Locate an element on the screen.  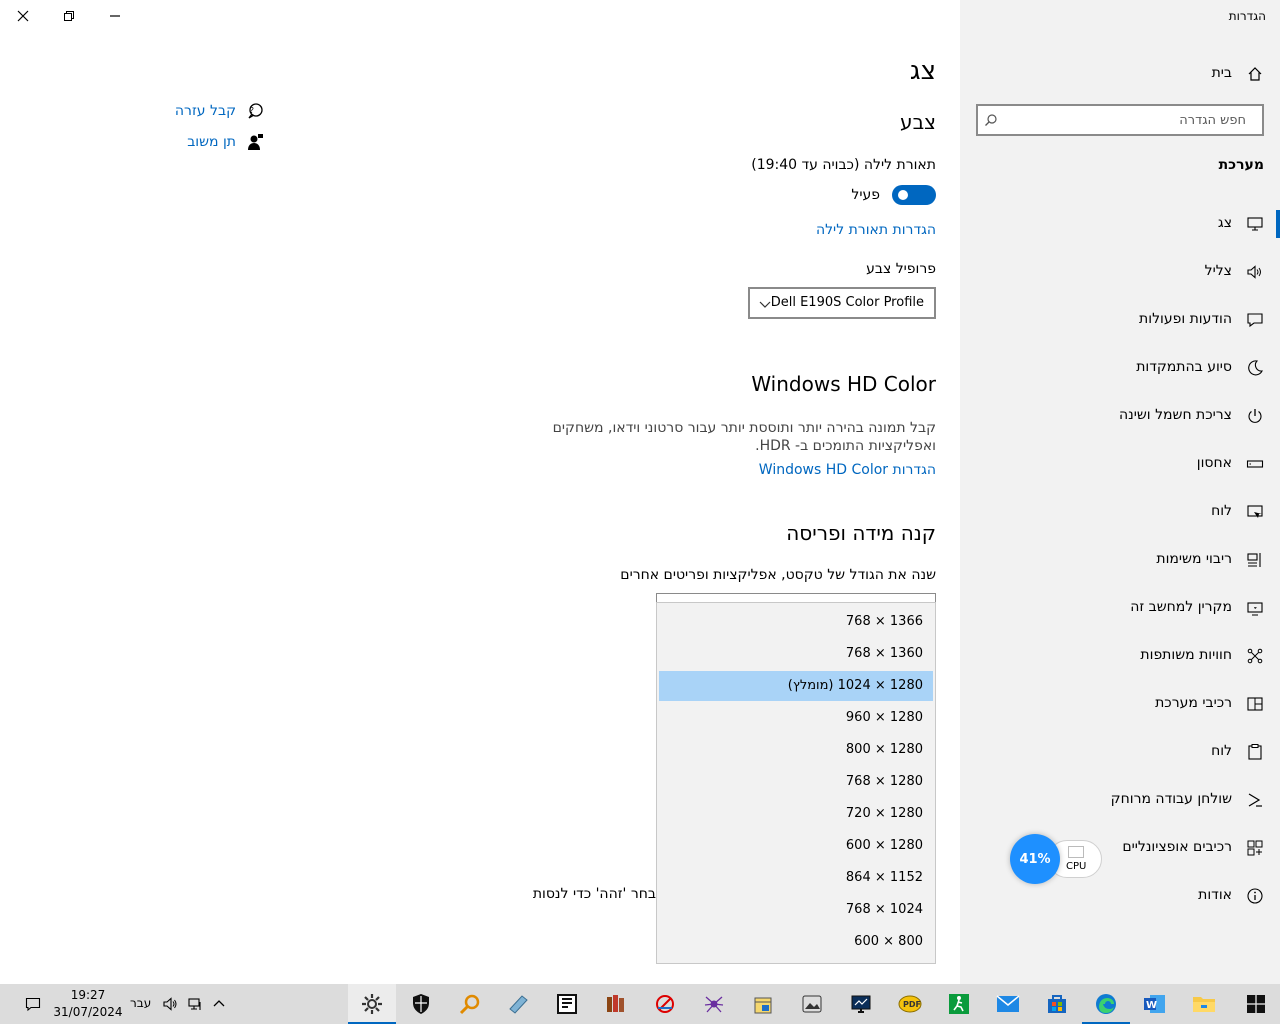
edge-icon is located at coordinates (1106, 1004).